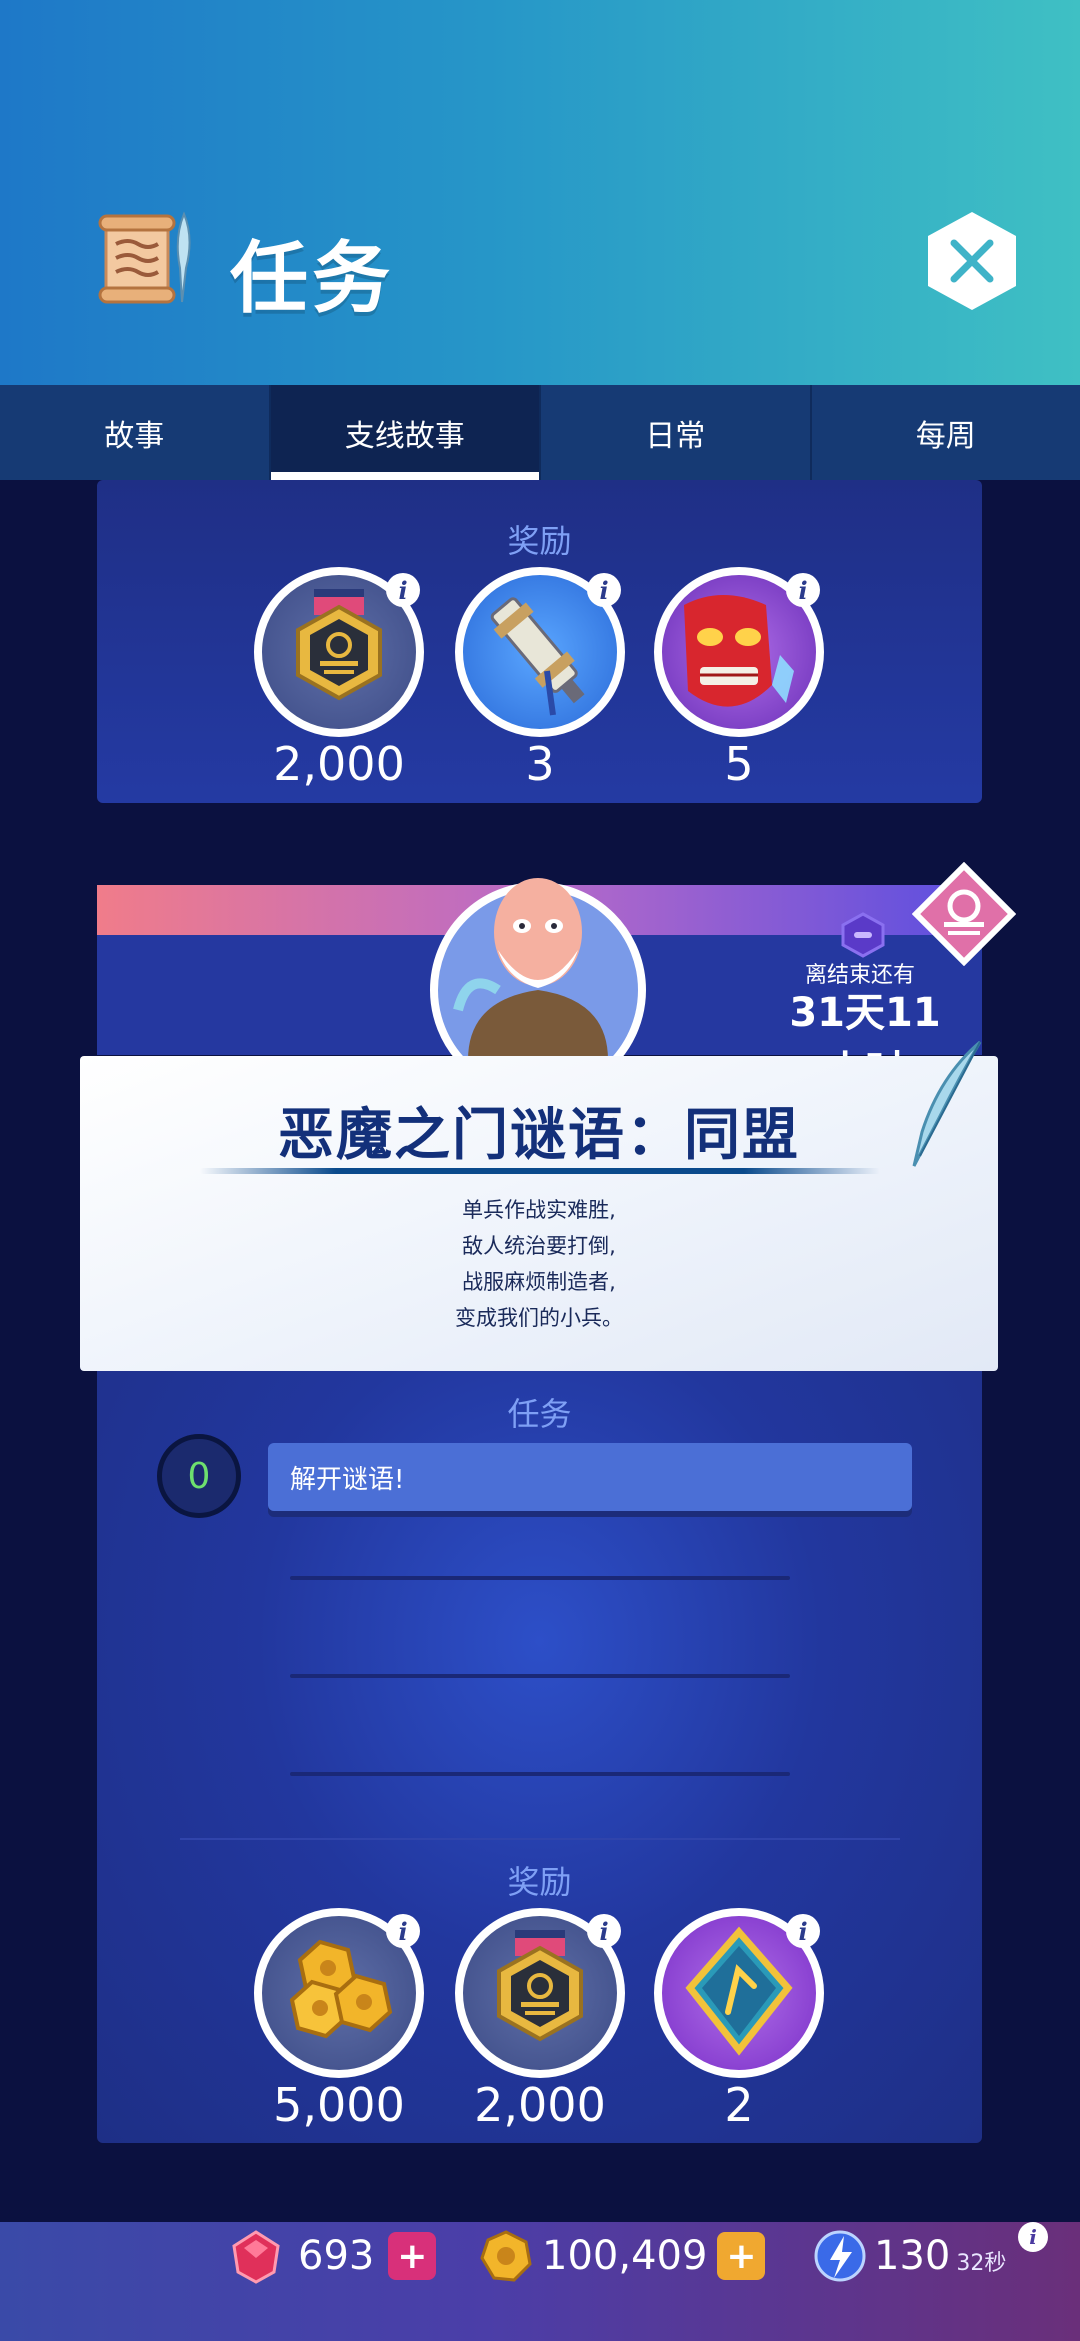  I want to click on quest-badge-icon, so click(863, 935).